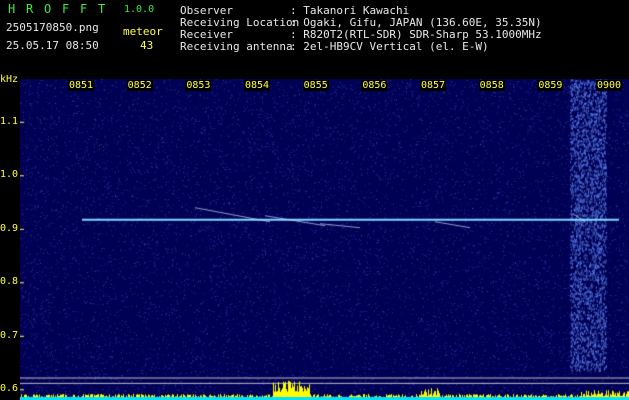 This screenshot has height=400, width=629. What do you see at coordinates (9, 228) in the screenshot?
I see `y-tick-label: 0.9` at bounding box center [9, 228].